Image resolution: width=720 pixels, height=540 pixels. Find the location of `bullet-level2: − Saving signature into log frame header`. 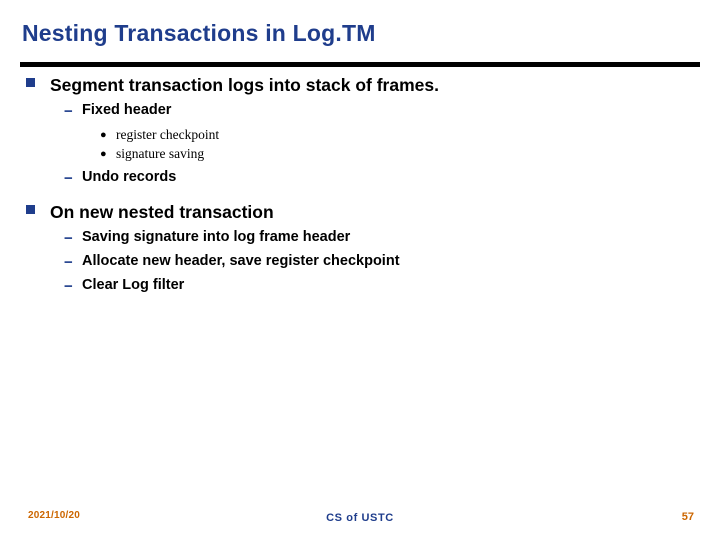

bullet-level2: − Saving signature into log frame header is located at coordinates (360, 237).